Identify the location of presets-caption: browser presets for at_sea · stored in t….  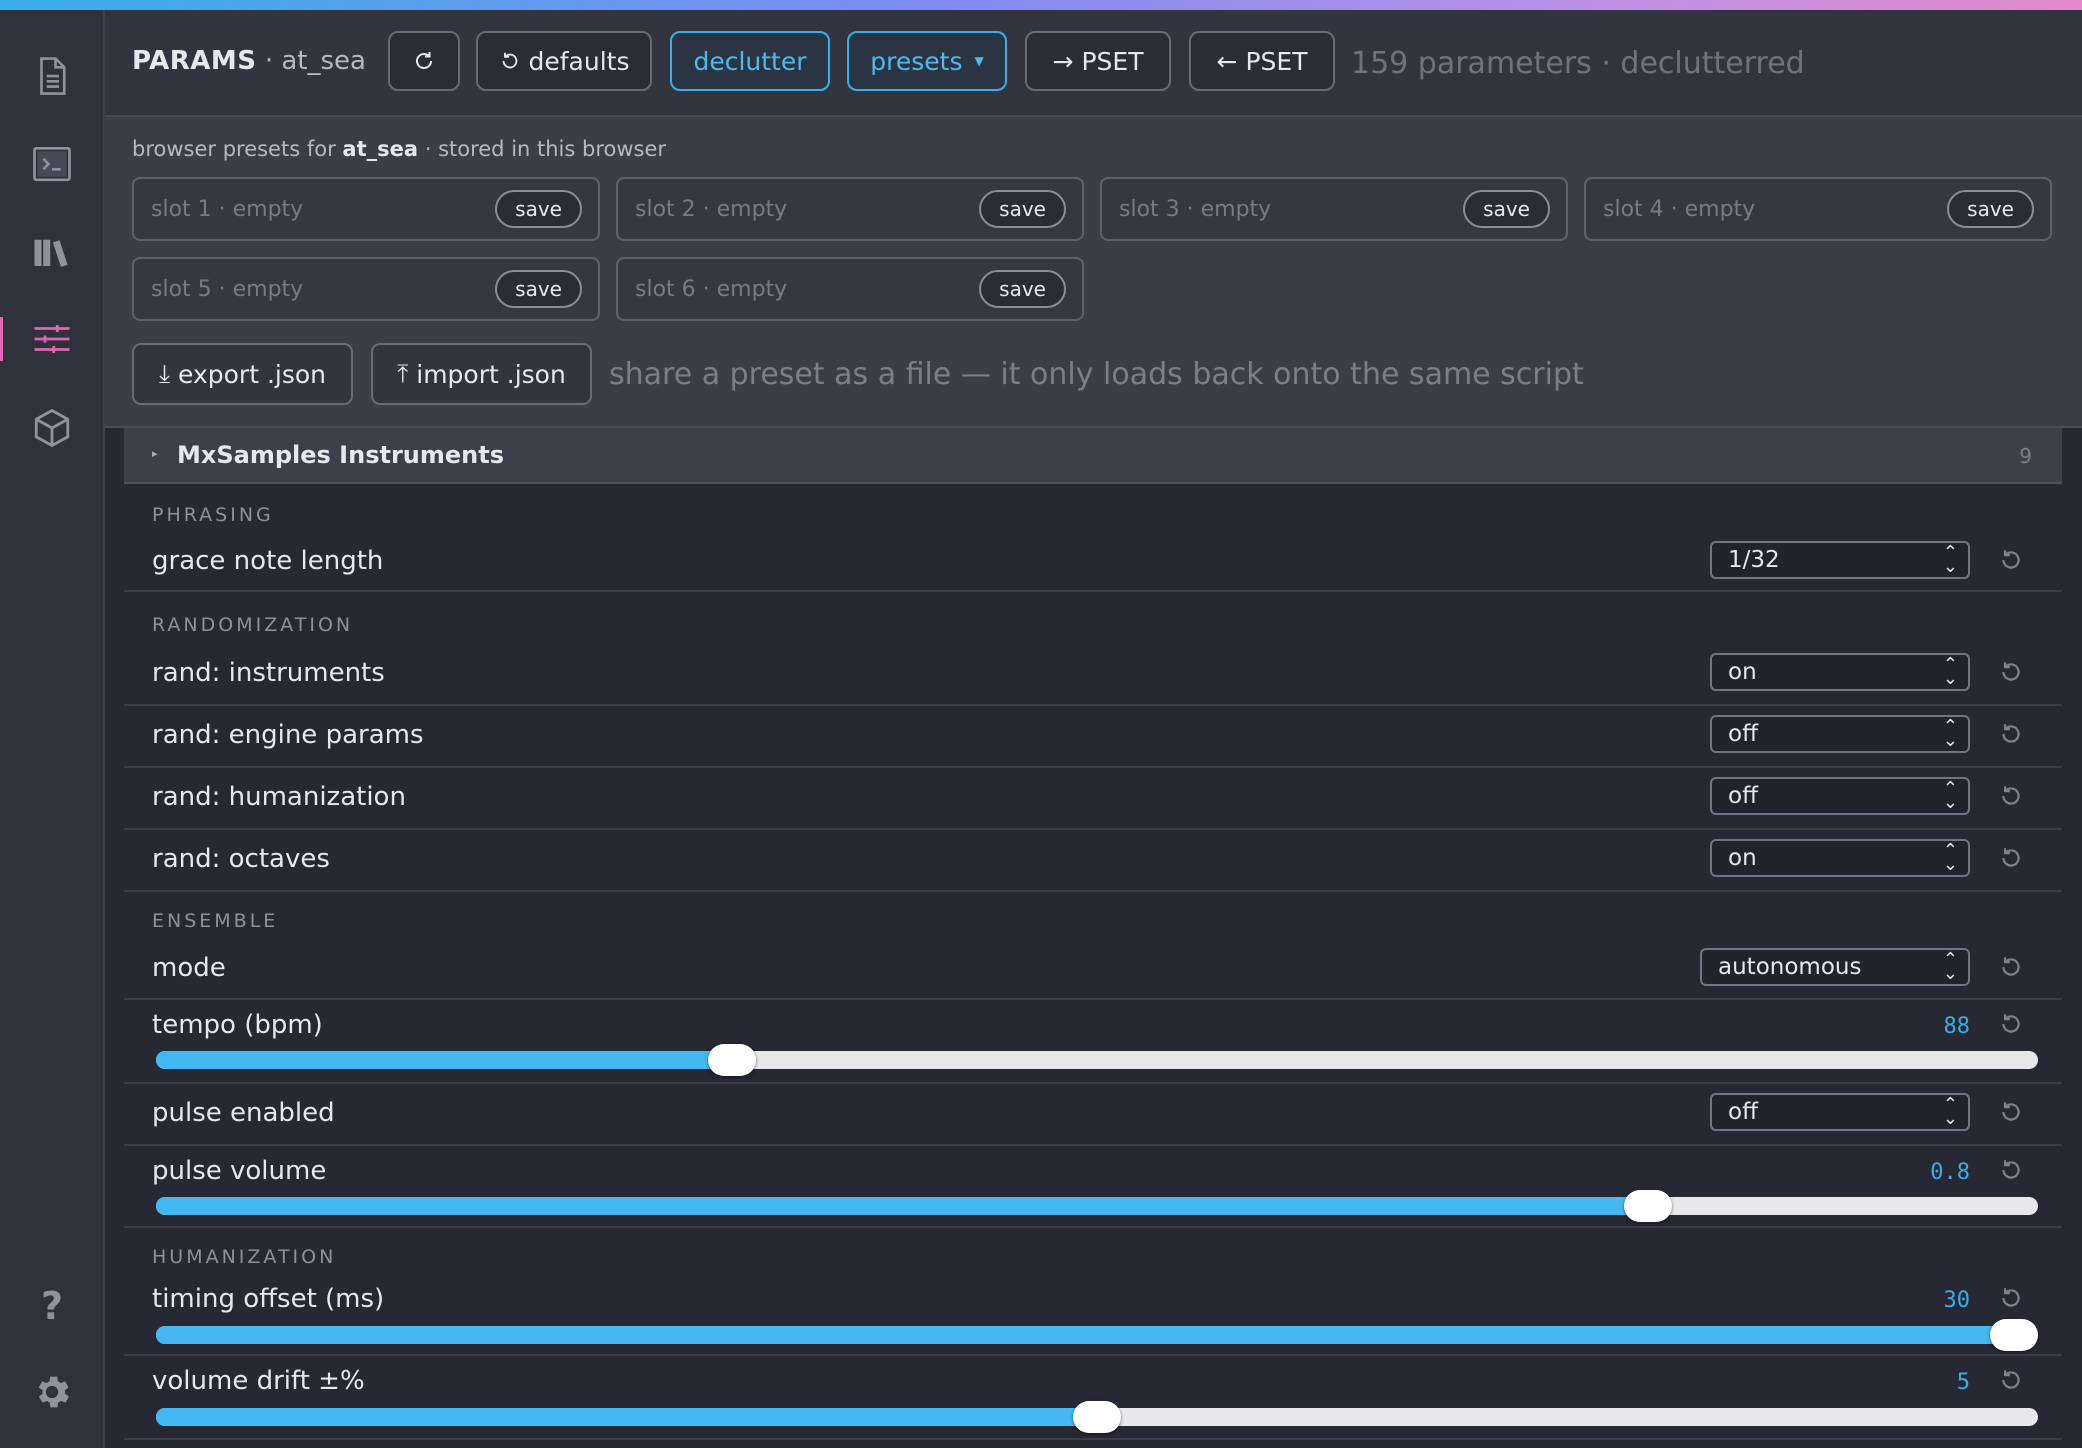
(399, 149).